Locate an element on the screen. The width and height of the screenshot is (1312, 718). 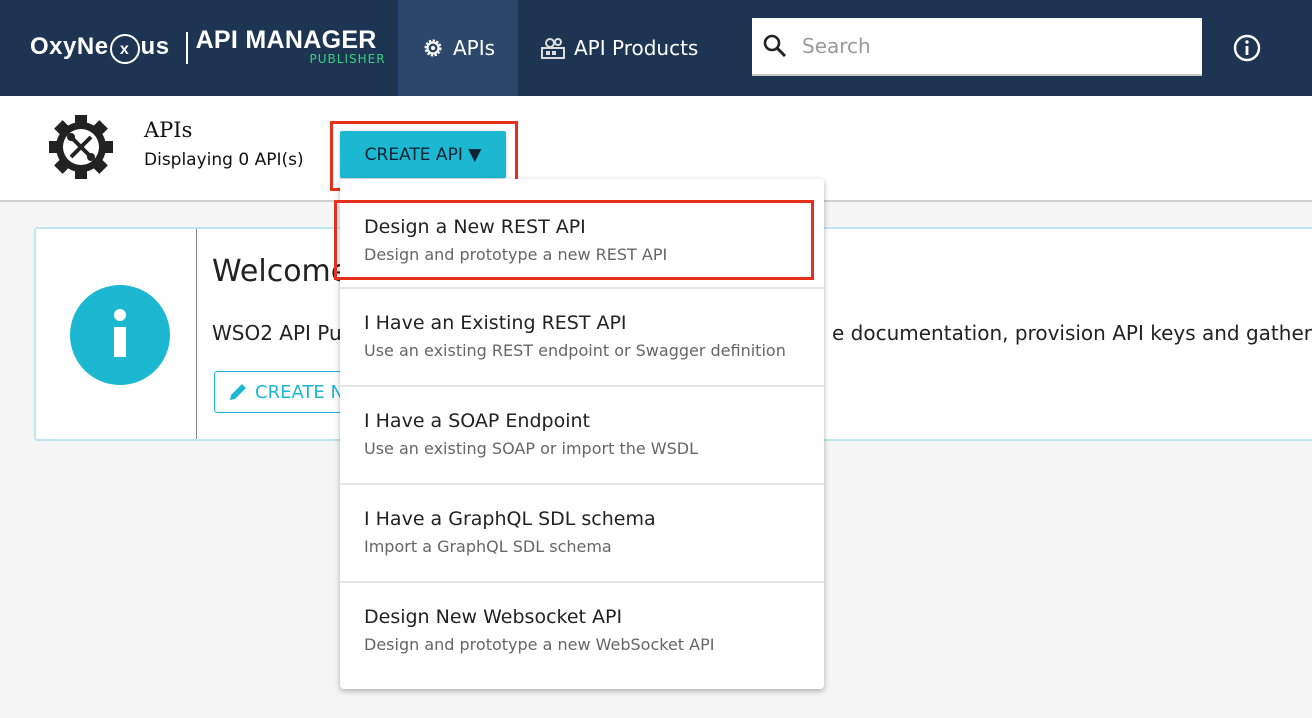
info-icon is located at coordinates (1247, 48).